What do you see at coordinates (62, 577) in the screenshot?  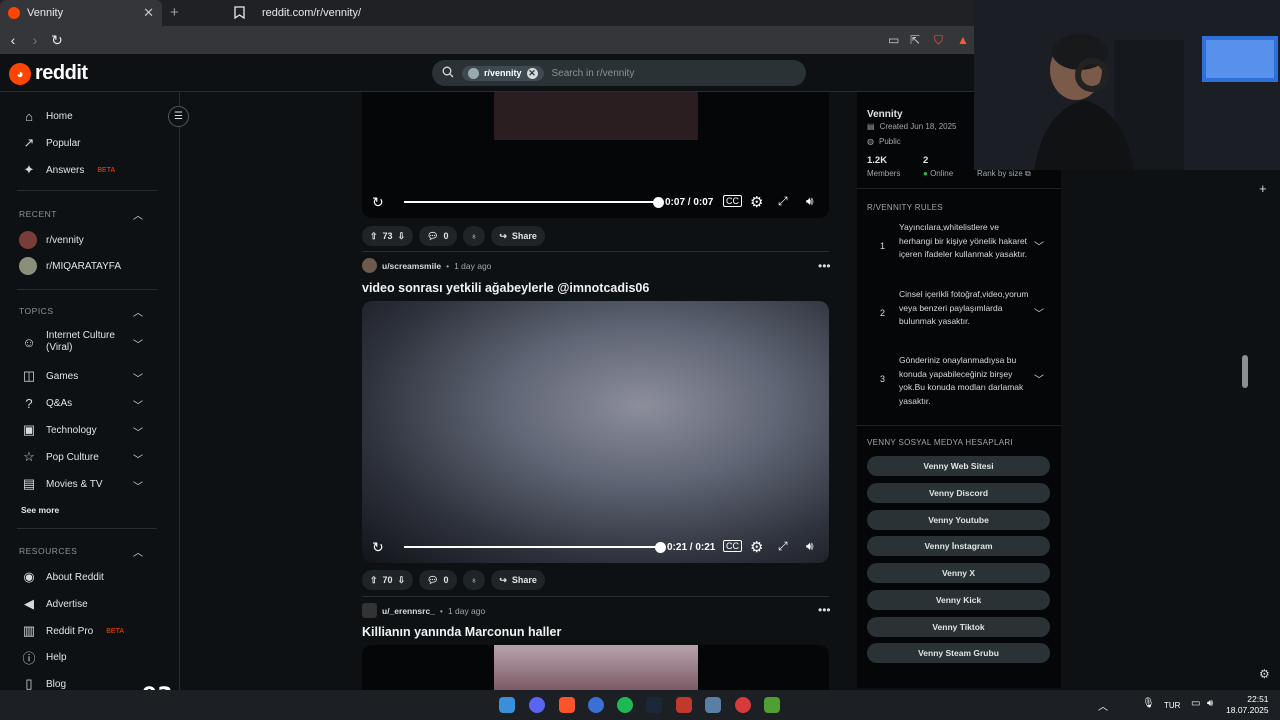 I see `sidebar-item-about-reddit: ◉ About Reddit` at bounding box center [62, 577].